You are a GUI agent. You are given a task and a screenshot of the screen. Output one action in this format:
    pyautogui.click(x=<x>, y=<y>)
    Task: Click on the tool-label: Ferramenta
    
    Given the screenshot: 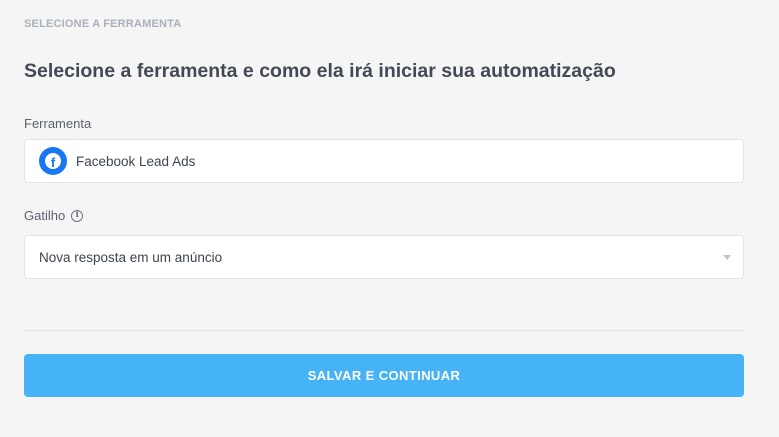 What is the action you would take?
    pyautogui.click(x=57, y=123)
    